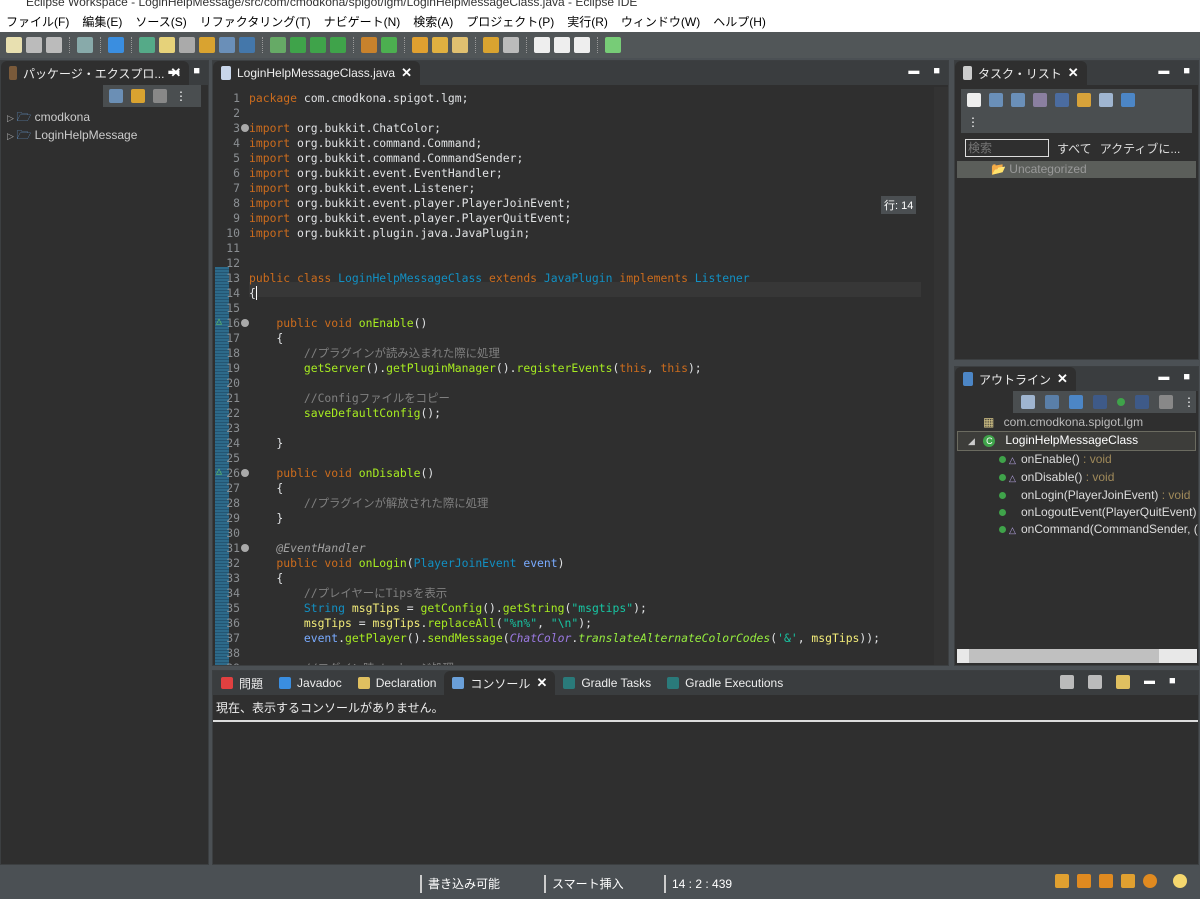  What do you see at coordinates (607, 683) in the screenshot?
I see `tab-gradle-tasks: Gradle Tasks` at bounding box center [607, 683].